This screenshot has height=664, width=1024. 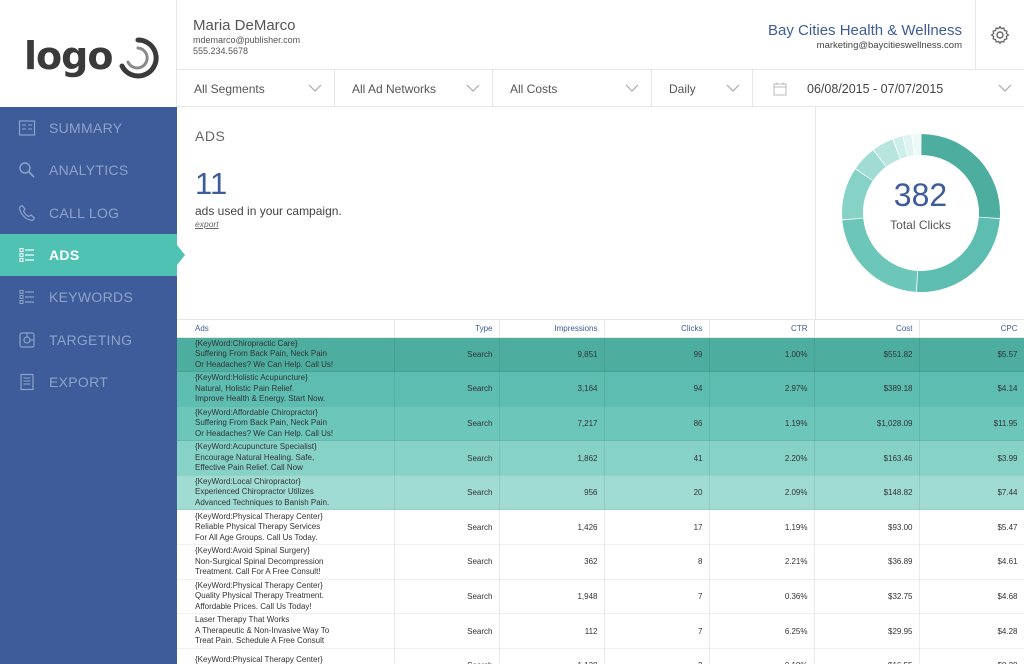 What do you see at coordinates (68, 56) in the screenshot?
I see `logo: logo` at bounding box center [68, 56].